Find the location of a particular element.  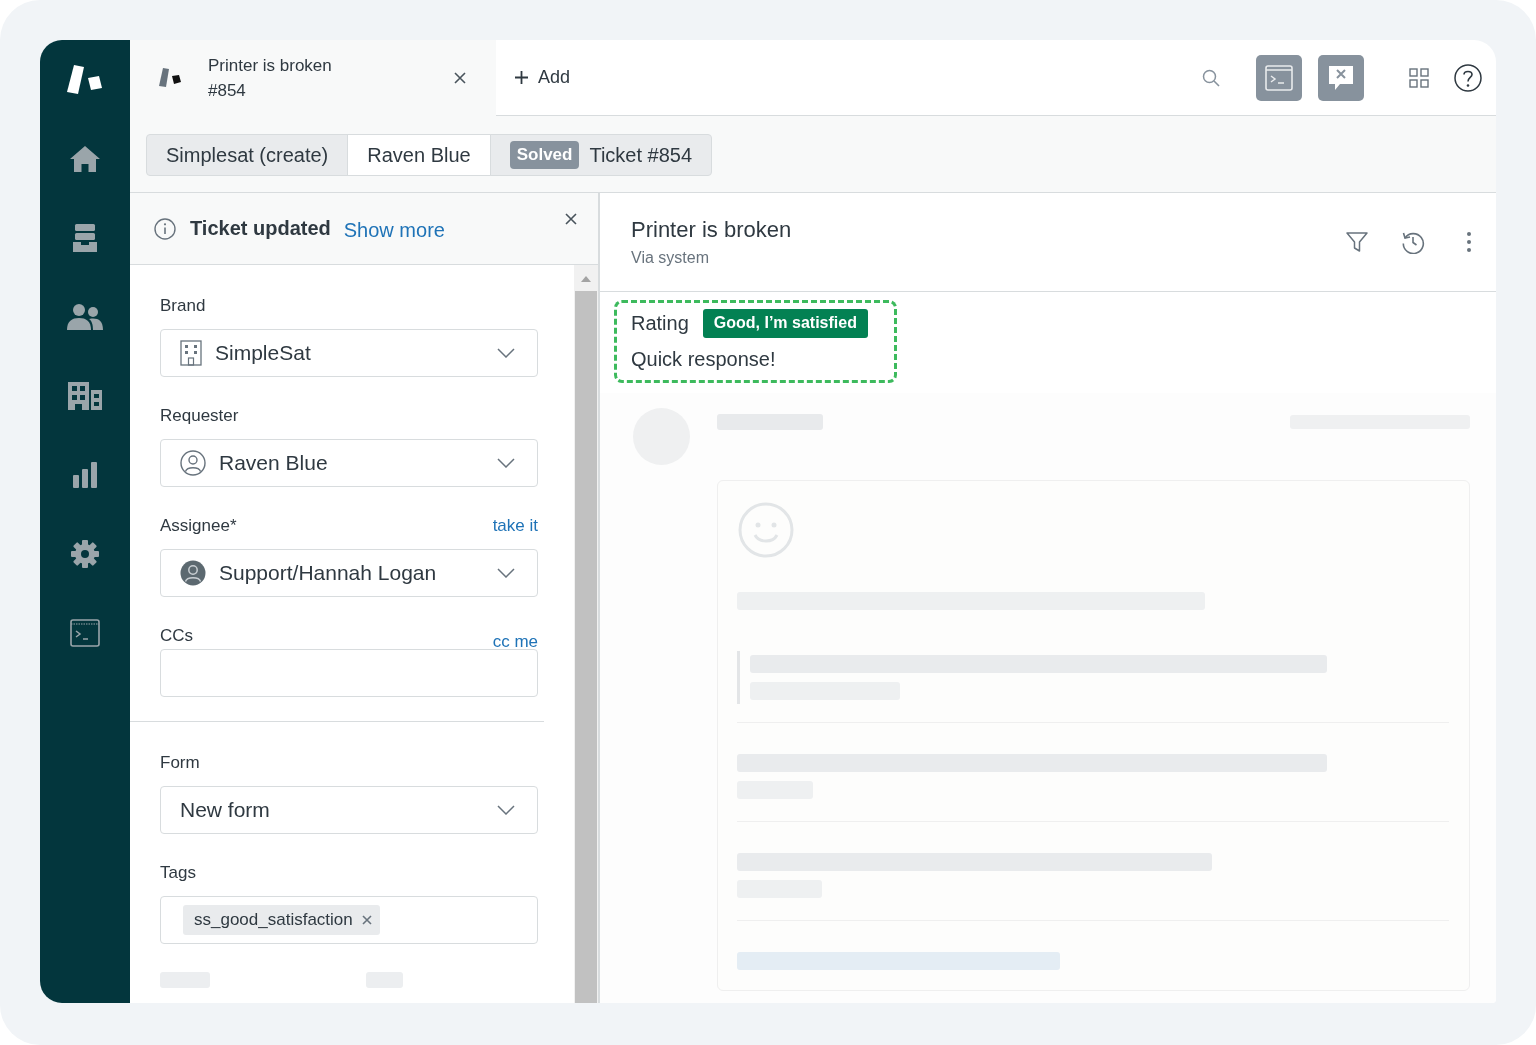

show-more-link: Show more is located at coordinates (394, 230).